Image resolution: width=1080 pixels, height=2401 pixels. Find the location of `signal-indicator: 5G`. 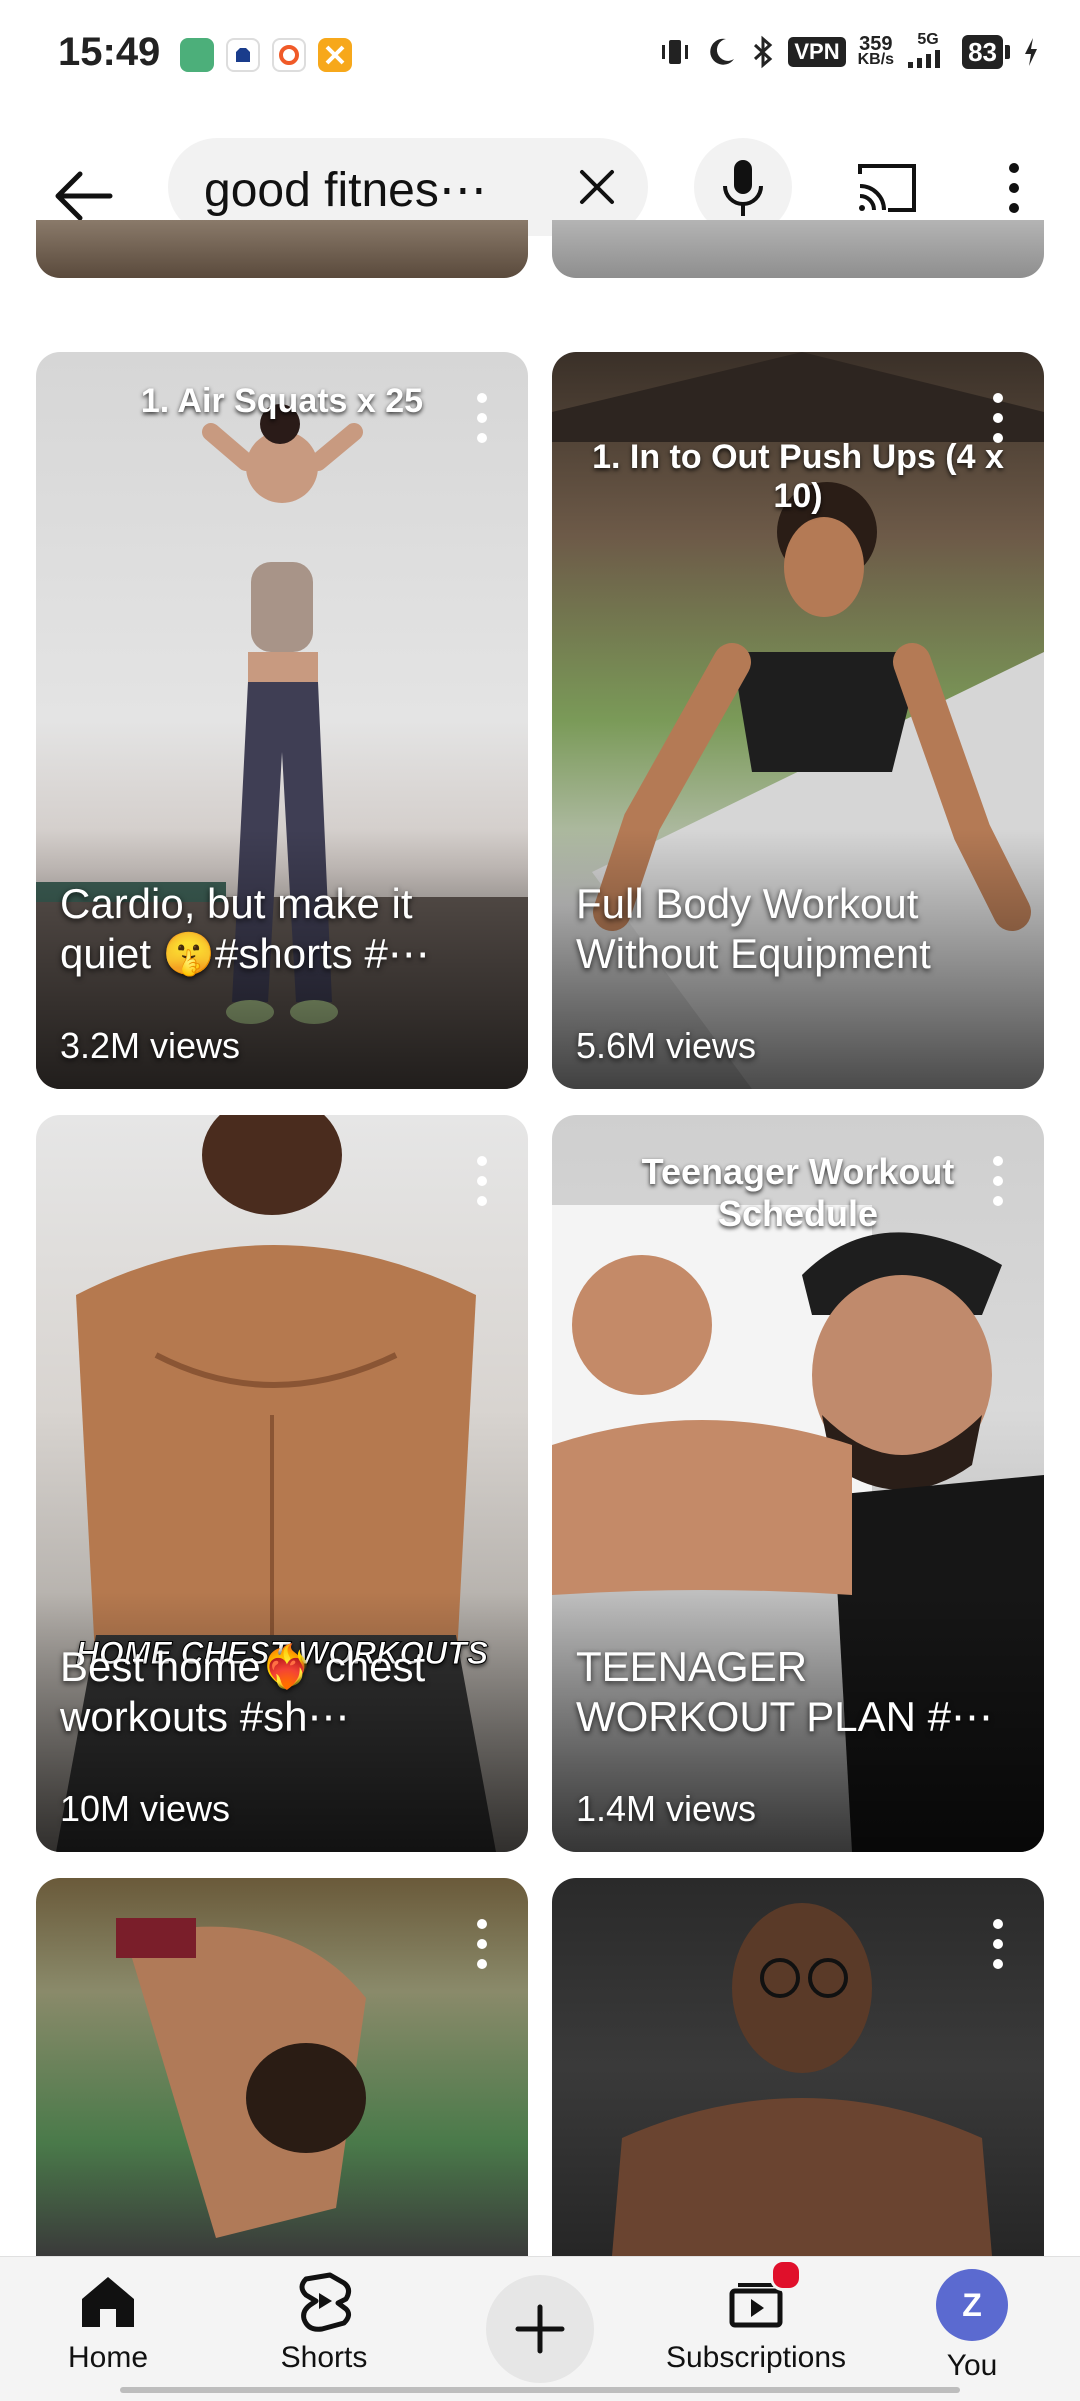

signal-indicator: 5G is located at coordinates (928, 52).